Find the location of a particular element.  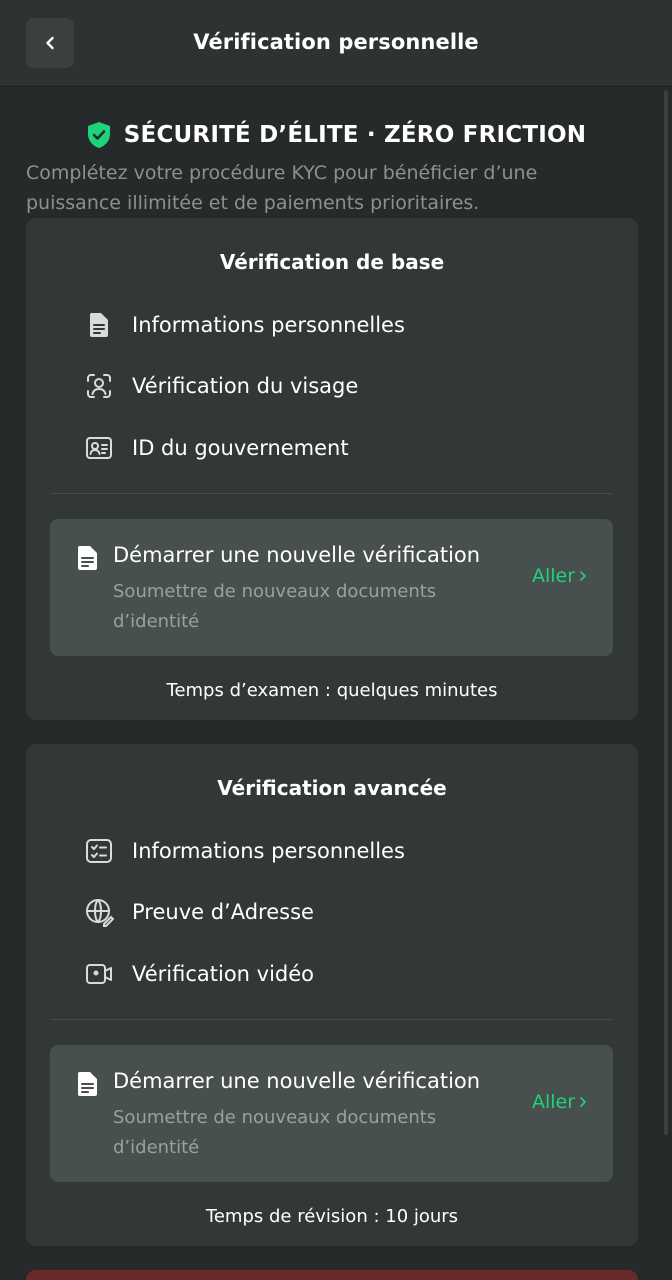

hero-title-text: SÉCURITÉ D’ÉLITE · ZÉRO FRICTION is located at coordinates (355, 135).